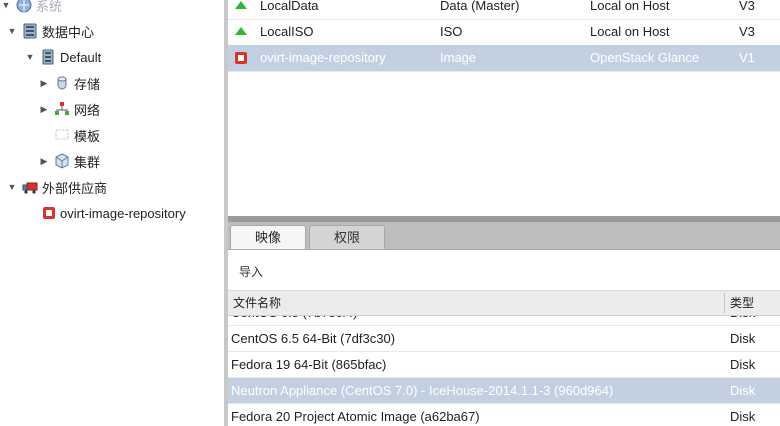 The width and height of the screenshot is (780, 426). I want to click on image-name: Fedora 19 64-Bit (865bfac), so click(309, 364).